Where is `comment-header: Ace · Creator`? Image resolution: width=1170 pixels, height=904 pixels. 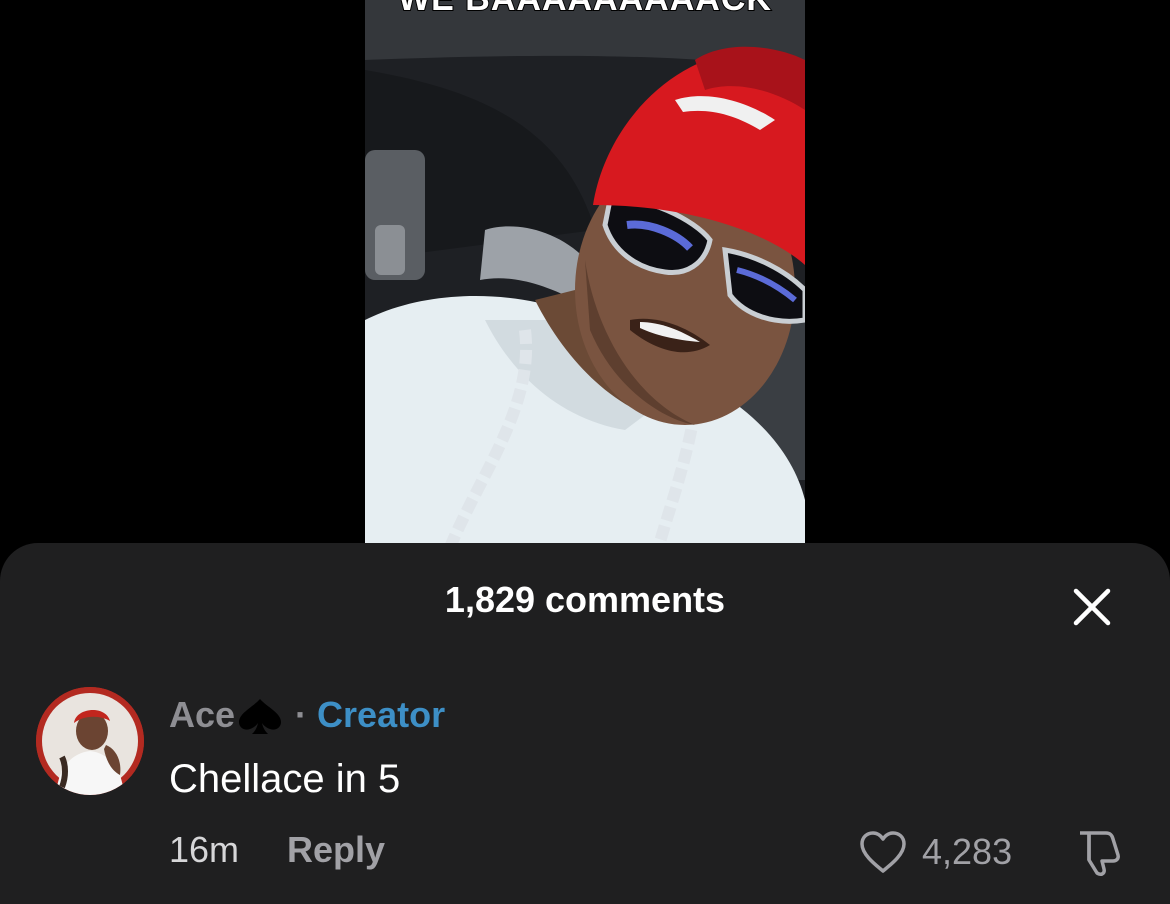 comment-header: Ace · Creator is located at coordinates (307, 715).